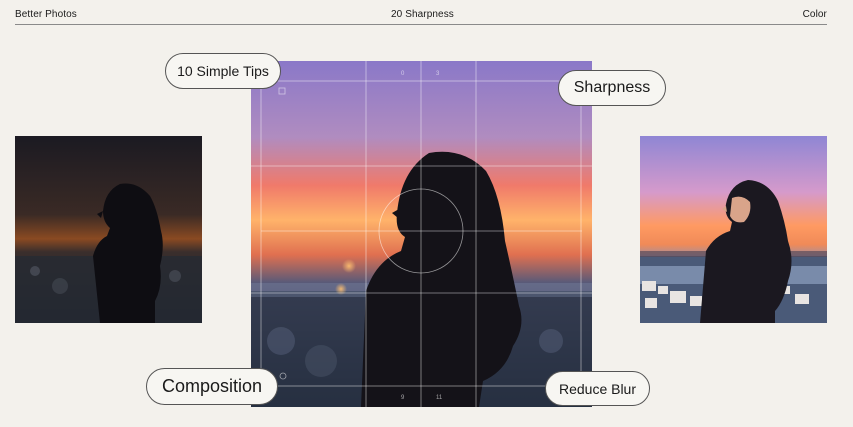 Image resolution: width=853 pixels, height=427 pixels. I want to click on label-10-simple-tips: 10 Simple Tips, so click(223, 71).